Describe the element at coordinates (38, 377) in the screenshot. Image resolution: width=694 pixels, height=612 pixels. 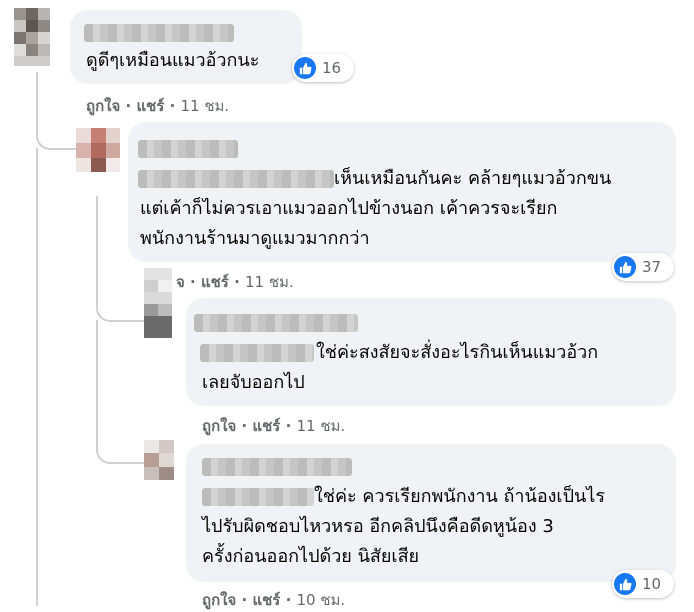
I see `thread-line-bottom` at that location.